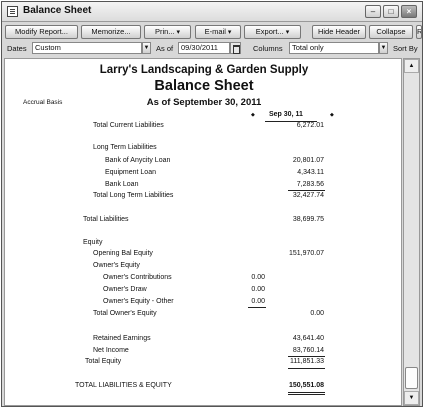  What do you see at coordinates (411, 378) in the screenshot?
I see `scroll-thumb` at bounding box center [411, 378].